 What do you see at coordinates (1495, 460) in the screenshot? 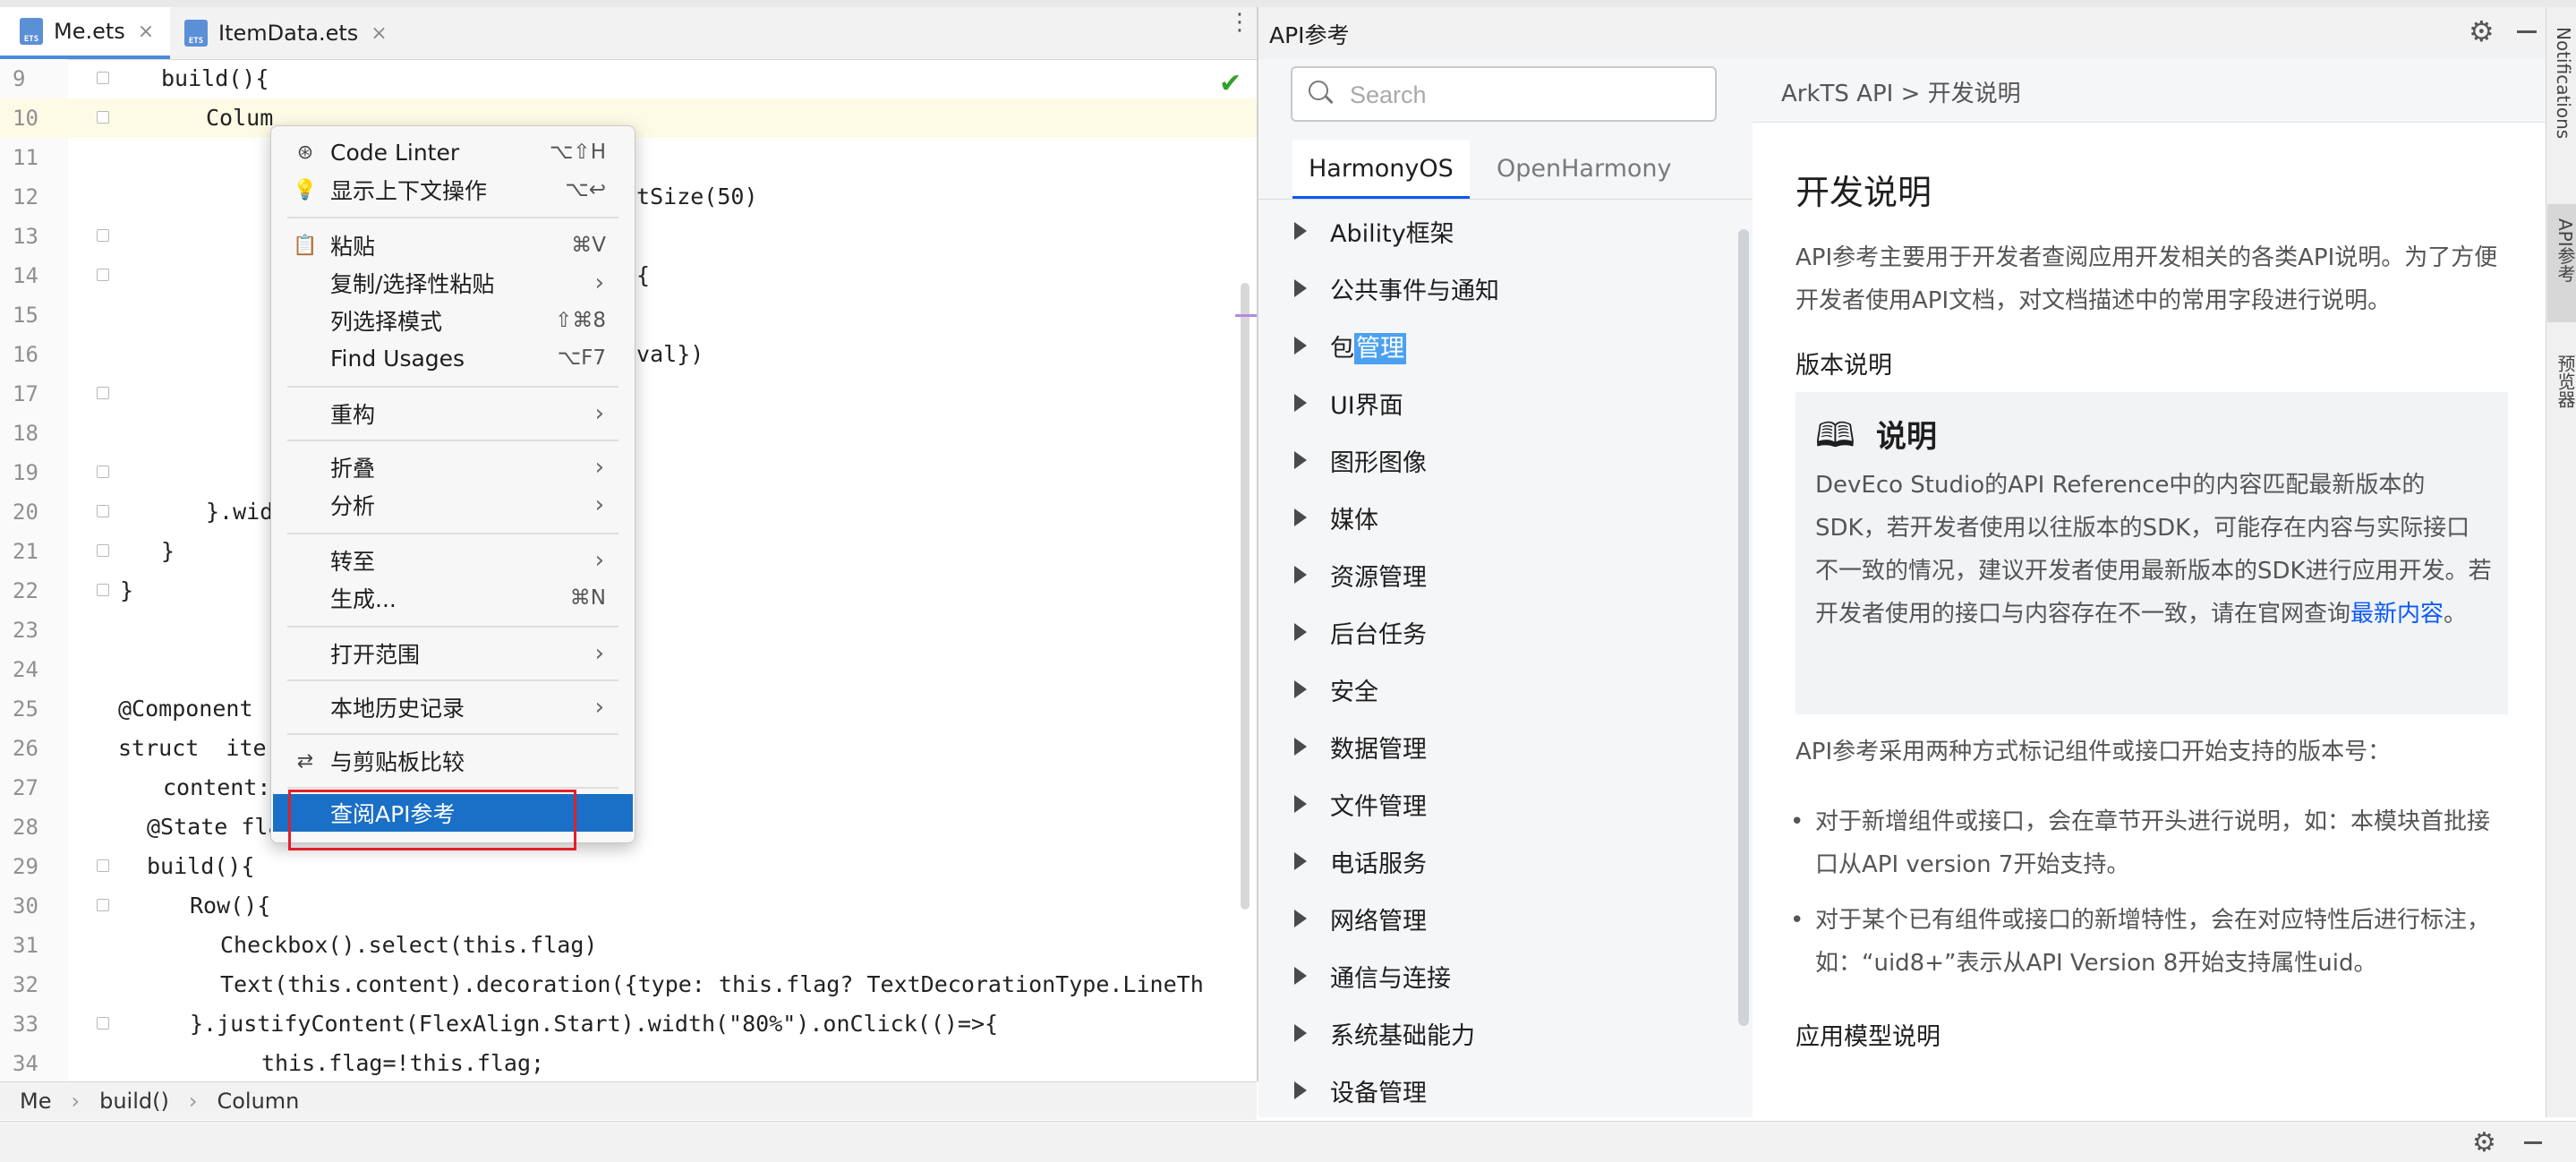
I see `nav-item: 图形图像` at bounding box center [1495, 460].